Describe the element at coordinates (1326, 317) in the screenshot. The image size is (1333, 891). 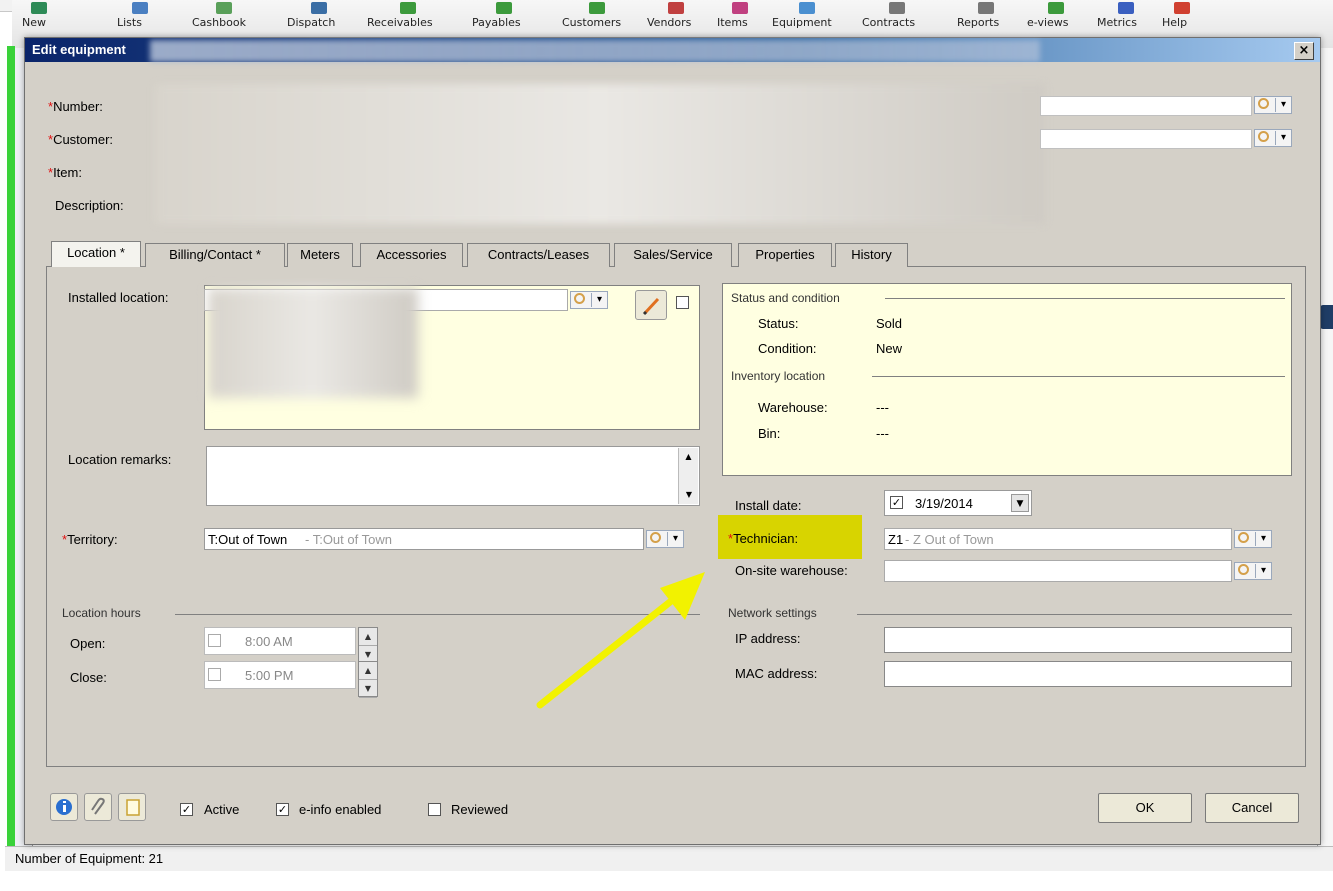
I see `side-tab-icon` at that location.